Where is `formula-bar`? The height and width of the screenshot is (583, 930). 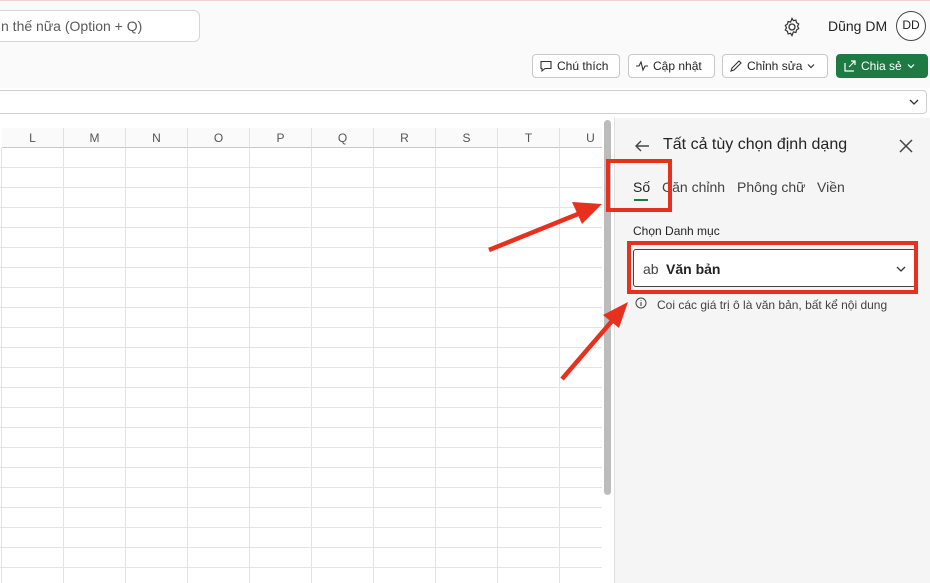
formula-bar is located at coordinates (463, 102).